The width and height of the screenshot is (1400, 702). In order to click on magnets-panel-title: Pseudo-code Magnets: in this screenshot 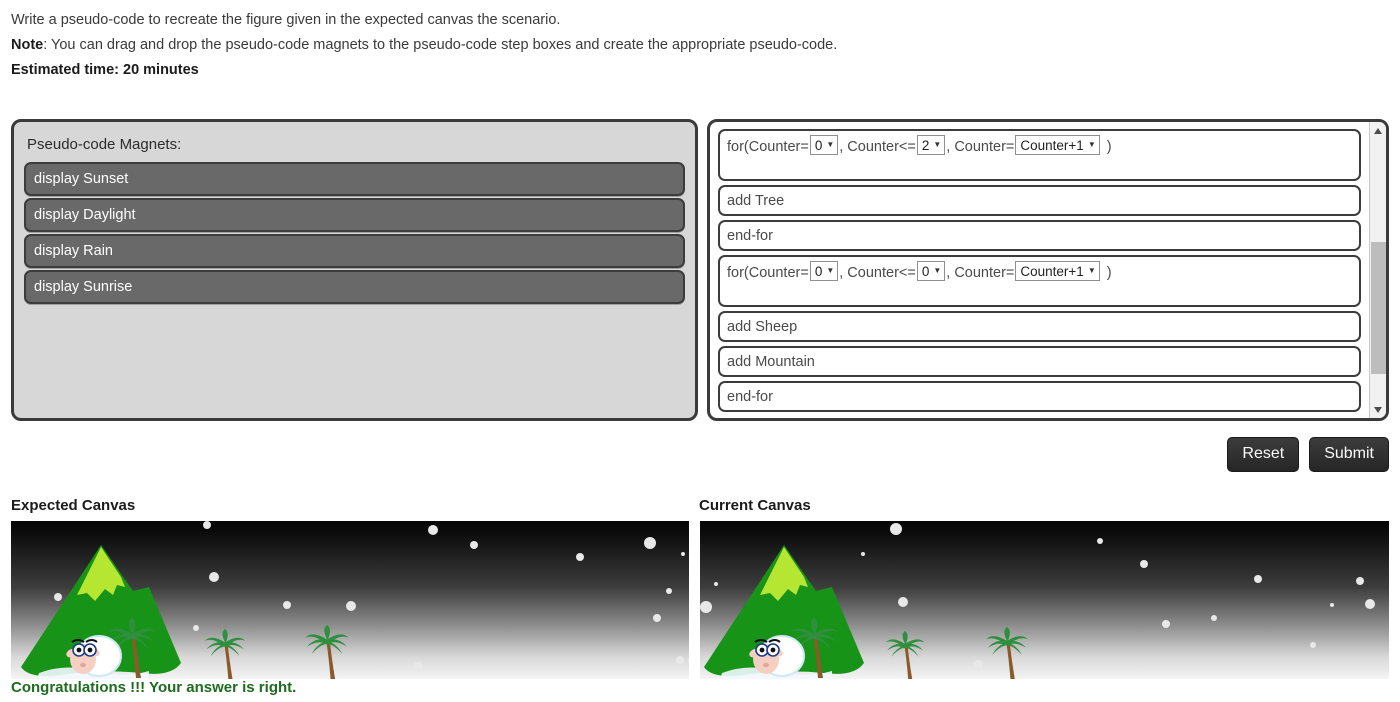, I will do `click(104, 144)`.